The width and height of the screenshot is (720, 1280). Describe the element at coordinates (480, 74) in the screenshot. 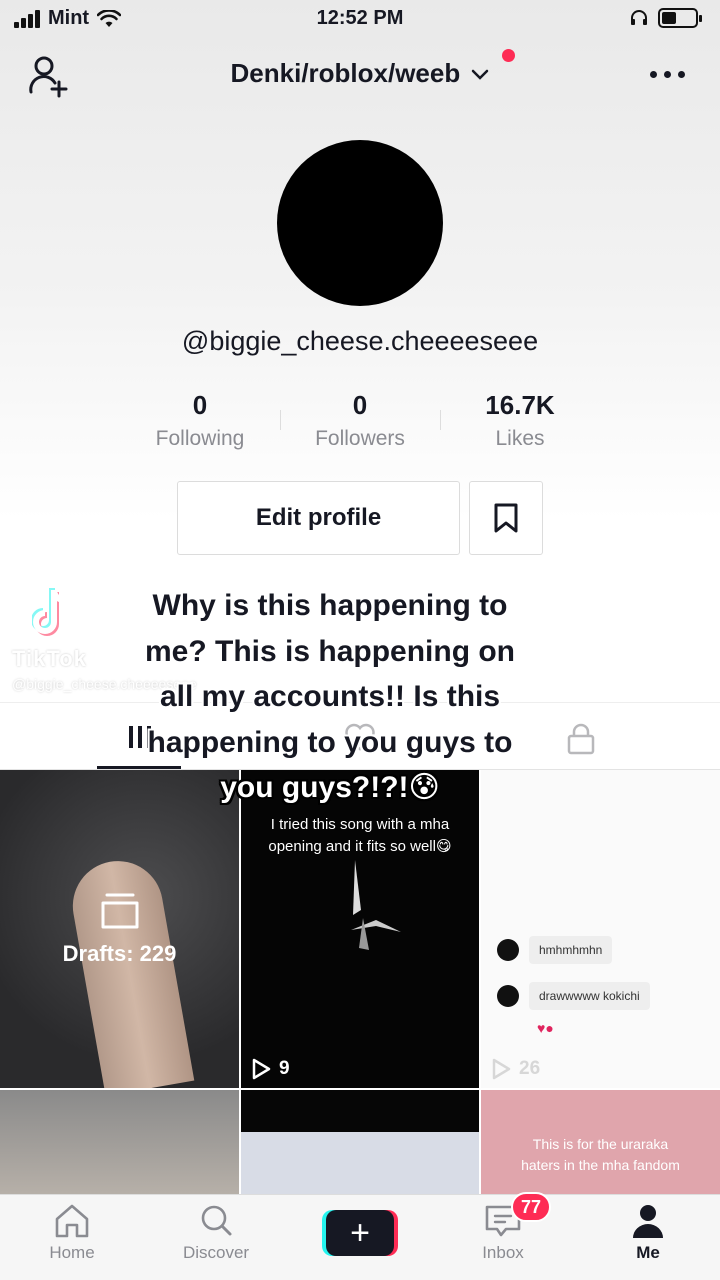

I see `chevron-down-icon` at that location.